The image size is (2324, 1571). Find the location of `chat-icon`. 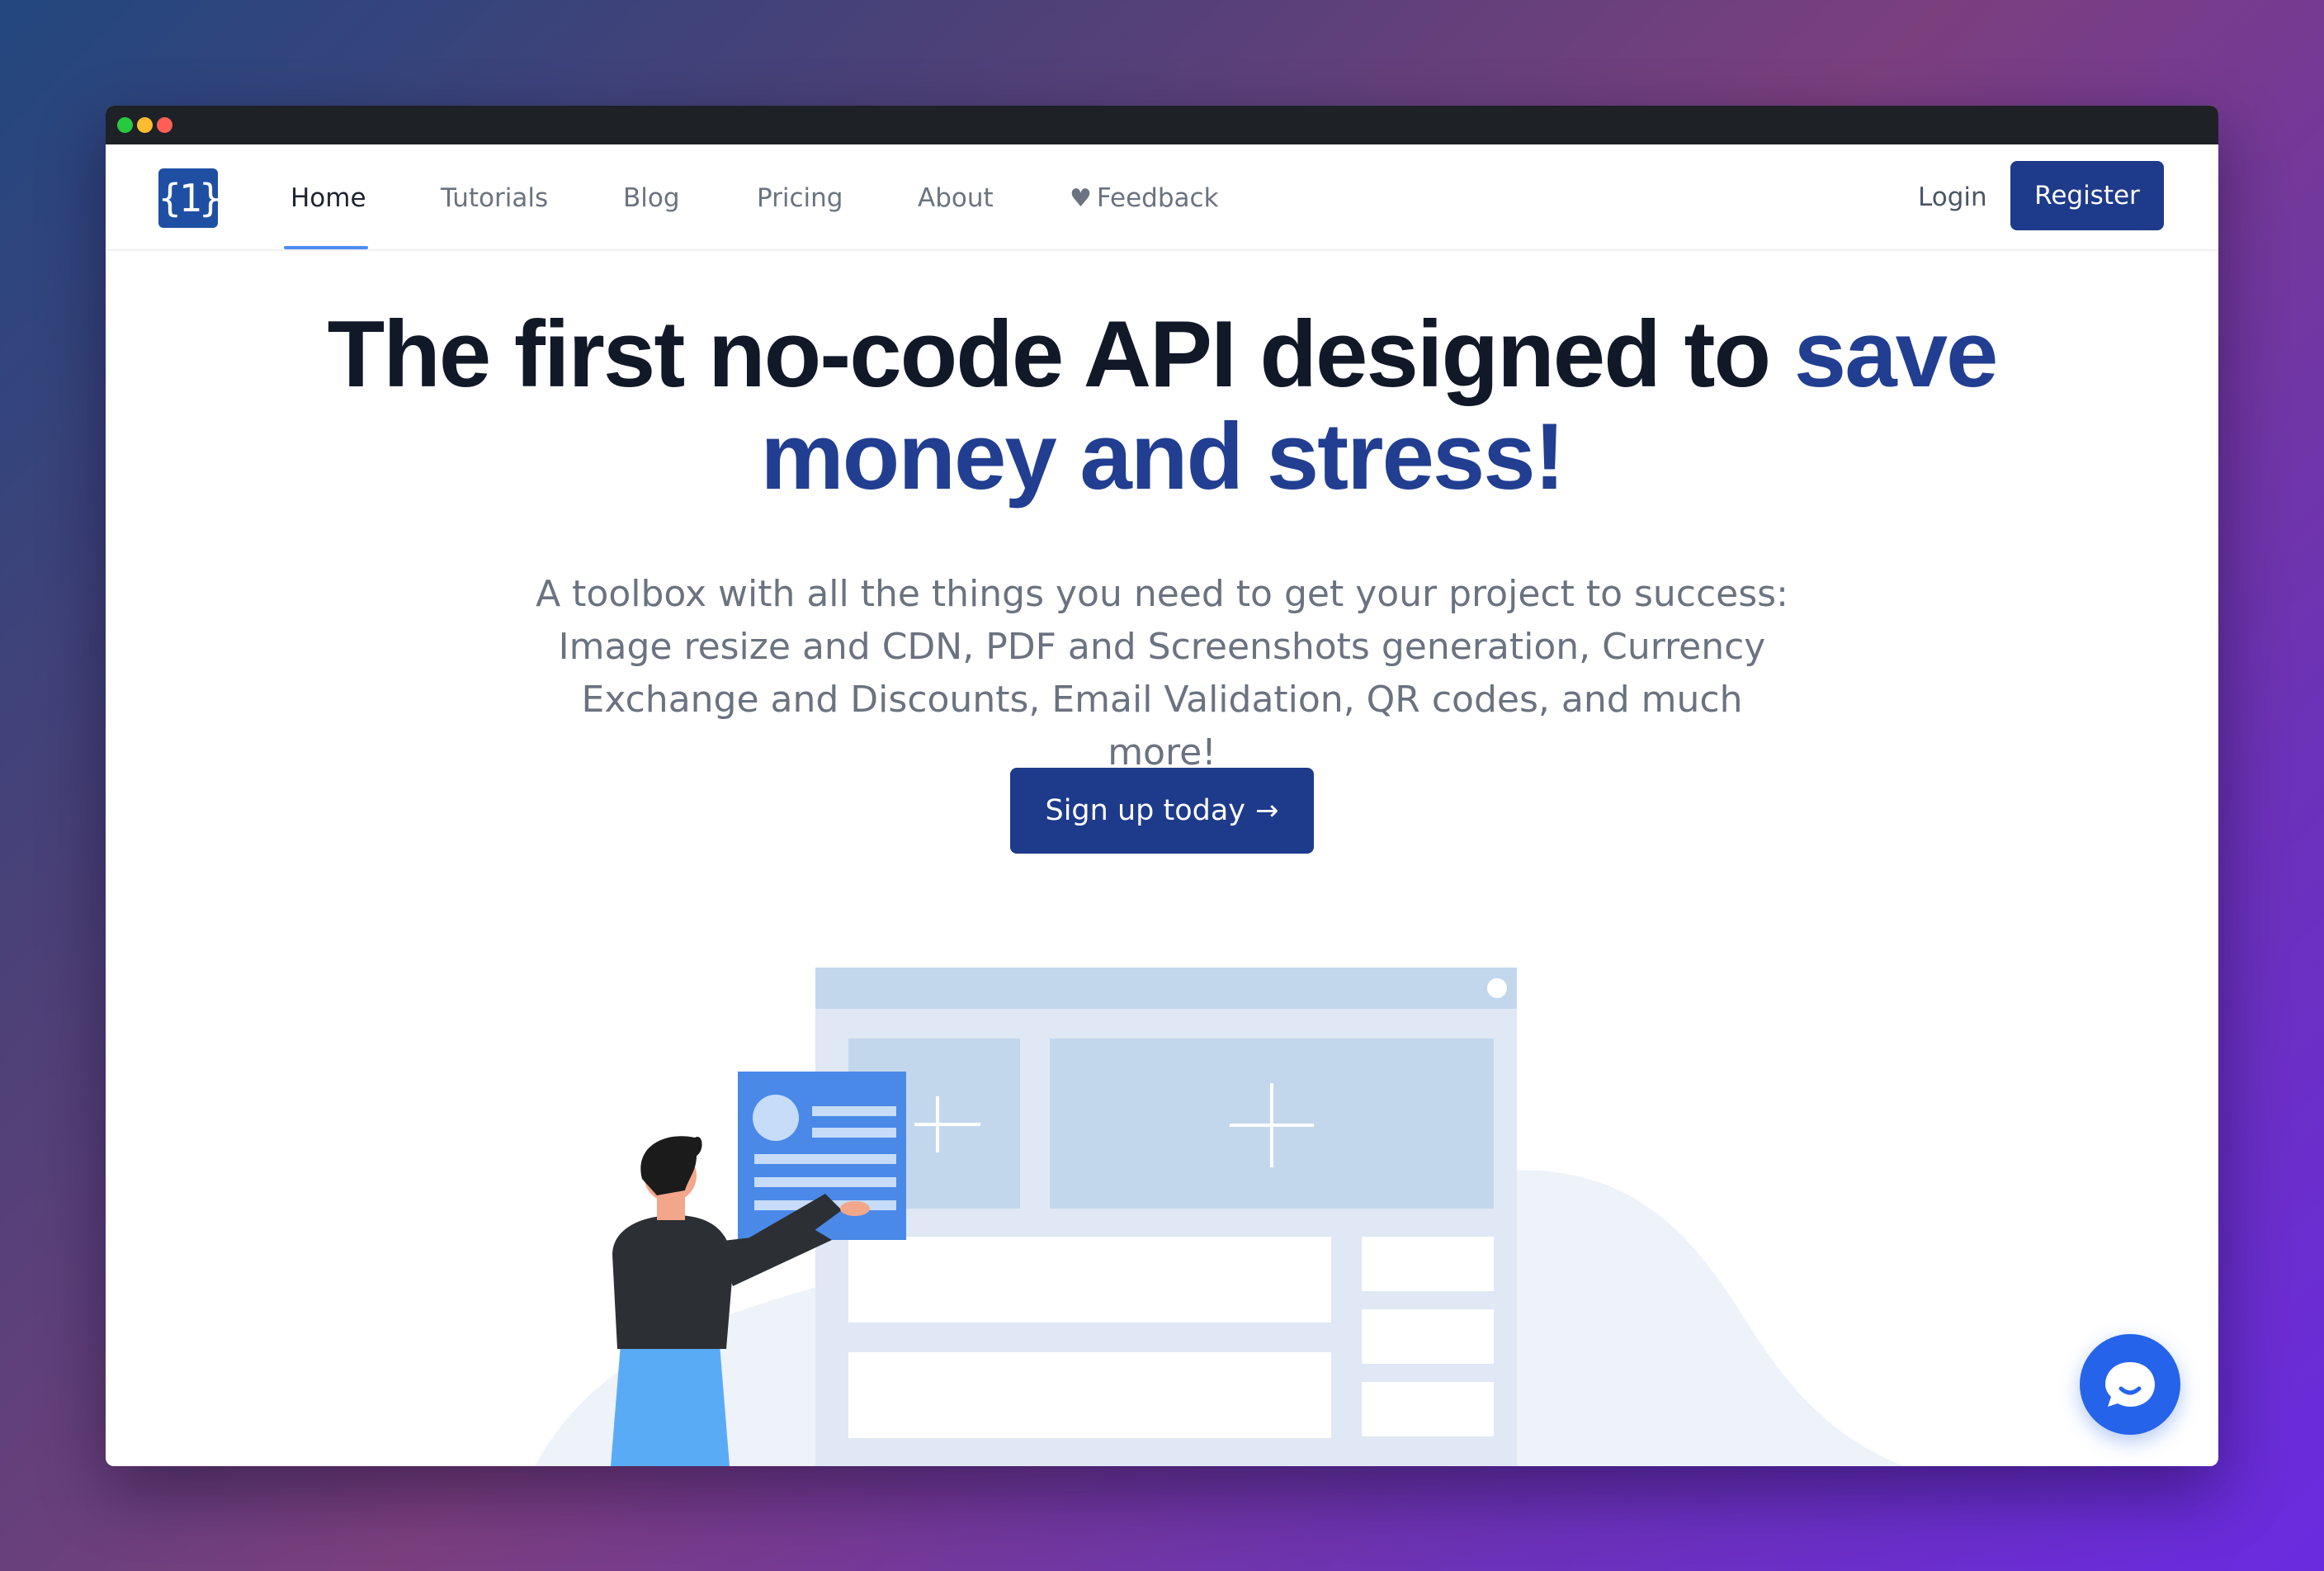

chat-icon is located at coordinates (2130, 1384).